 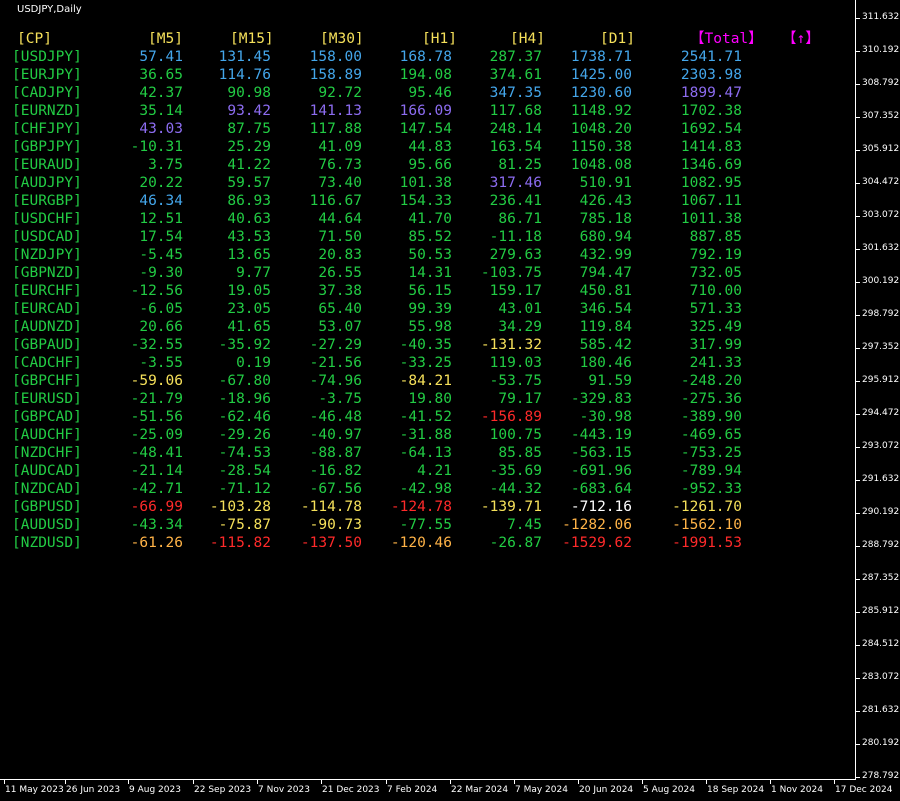 I want to click on value-m5: -9.30, so click(x=161, y=273).